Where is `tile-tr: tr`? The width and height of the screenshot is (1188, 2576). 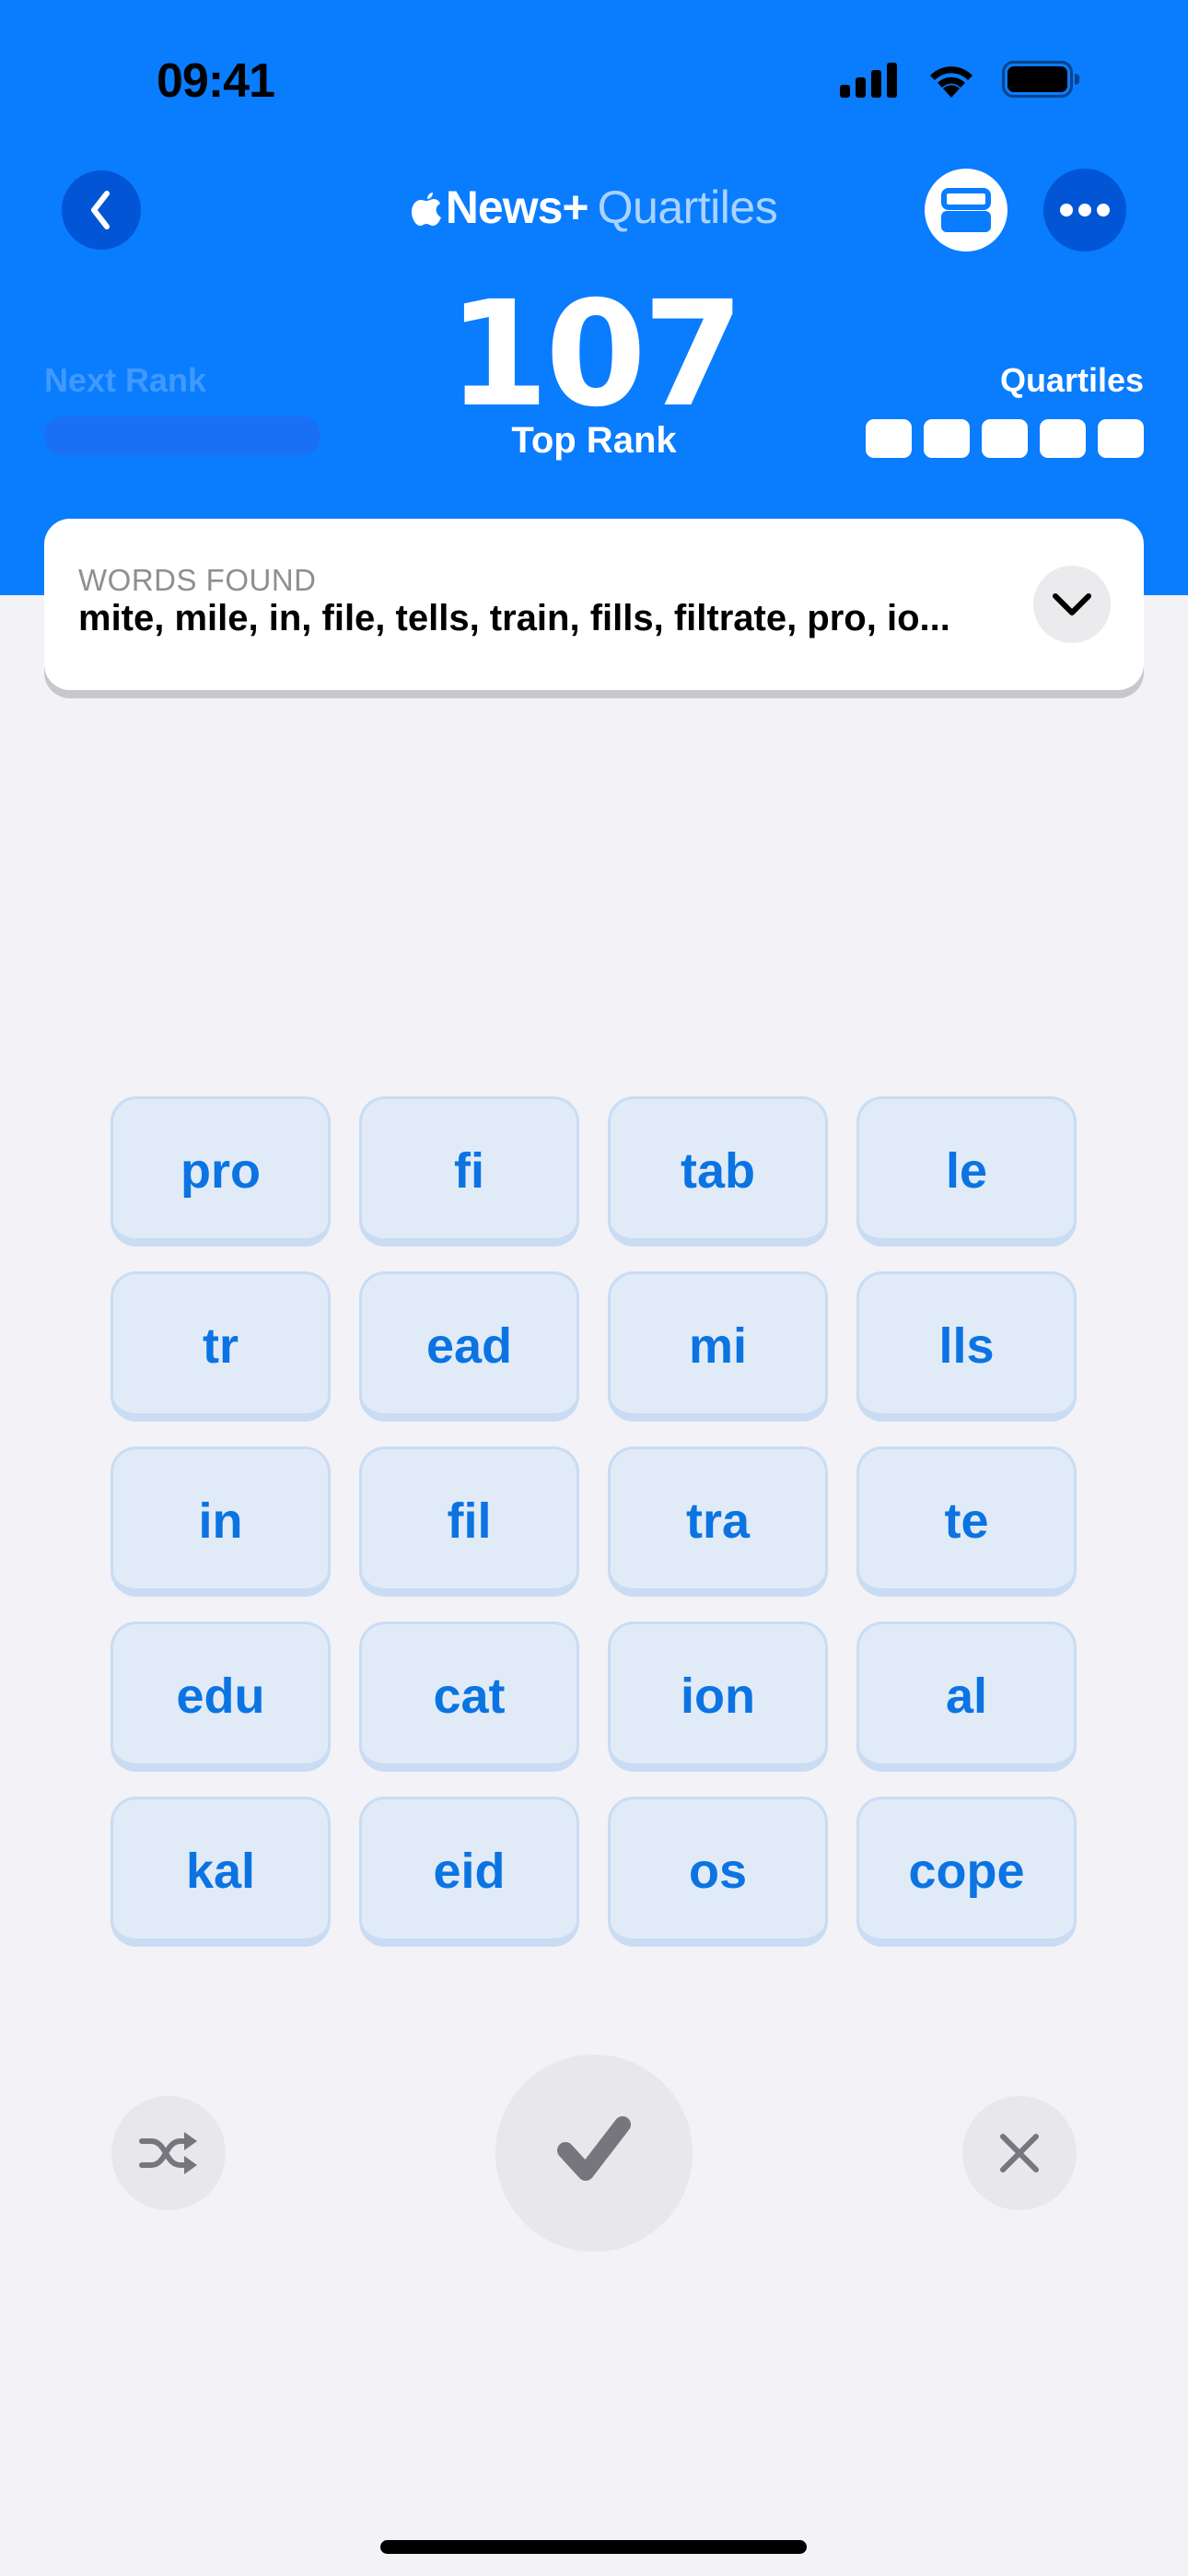 tile-tr: tr is located at coordinates (221, 1346).